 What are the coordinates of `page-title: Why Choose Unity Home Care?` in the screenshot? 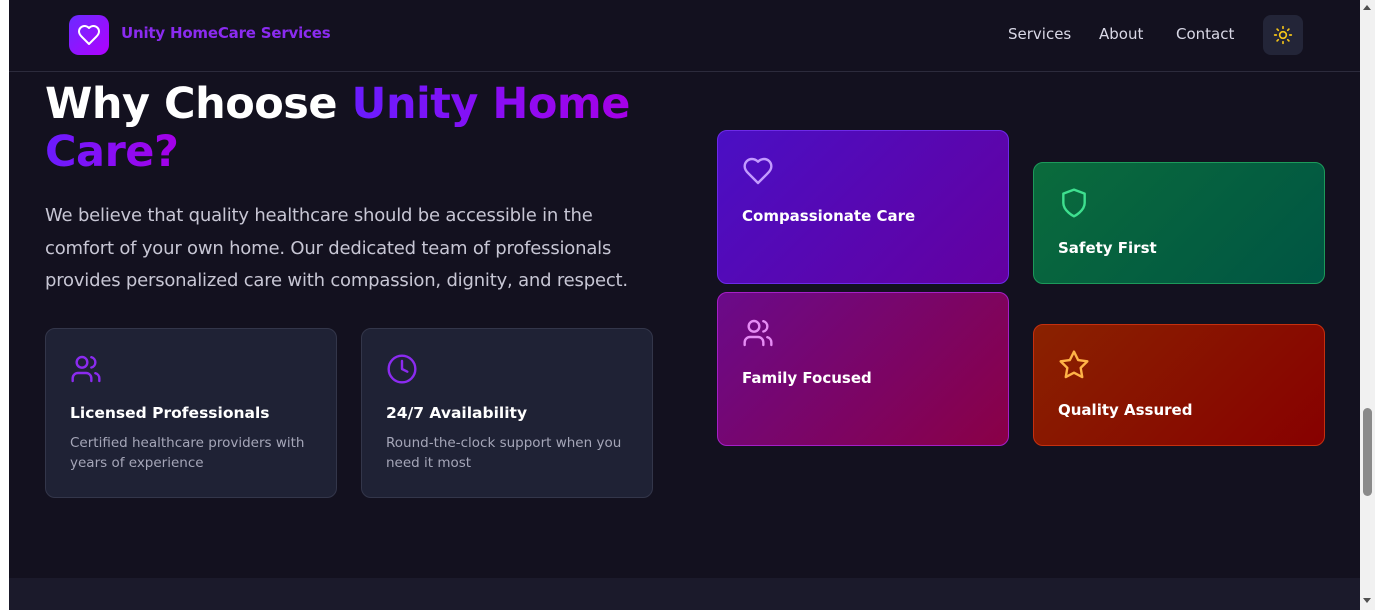 It's located at (365, 128).